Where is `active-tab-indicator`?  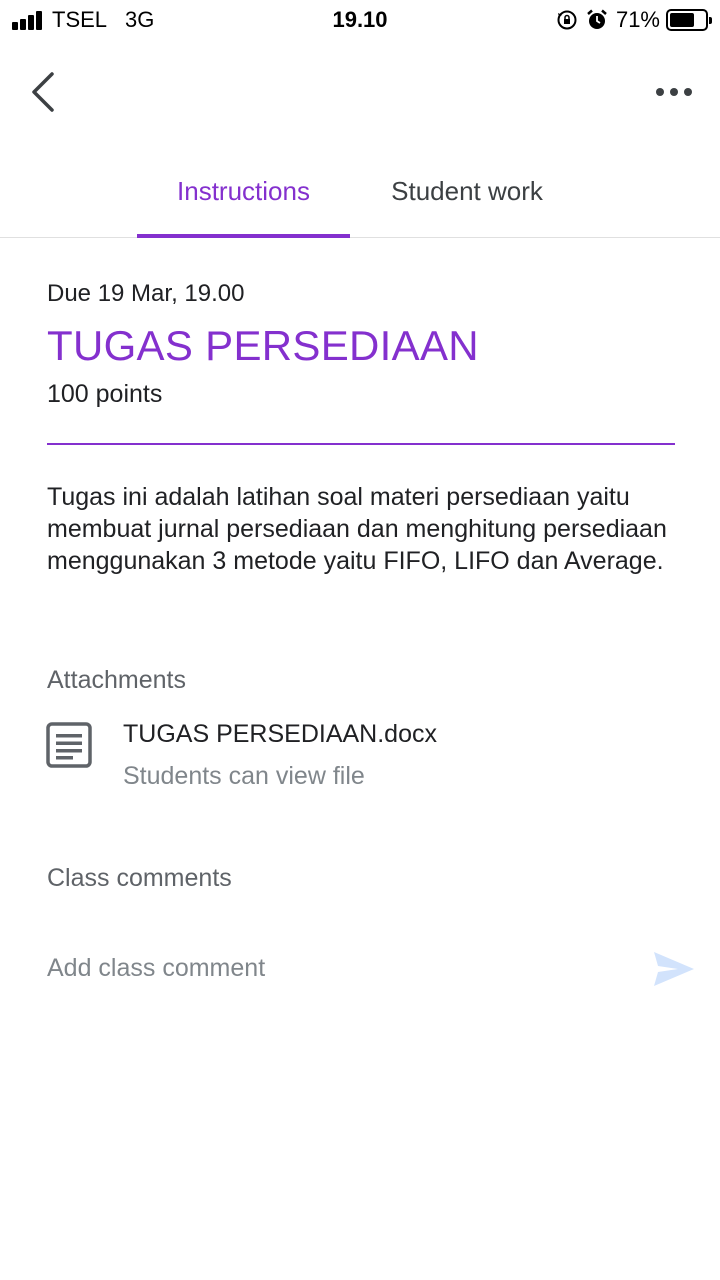
active-tab-indicator is located at coordinates (243, 236).